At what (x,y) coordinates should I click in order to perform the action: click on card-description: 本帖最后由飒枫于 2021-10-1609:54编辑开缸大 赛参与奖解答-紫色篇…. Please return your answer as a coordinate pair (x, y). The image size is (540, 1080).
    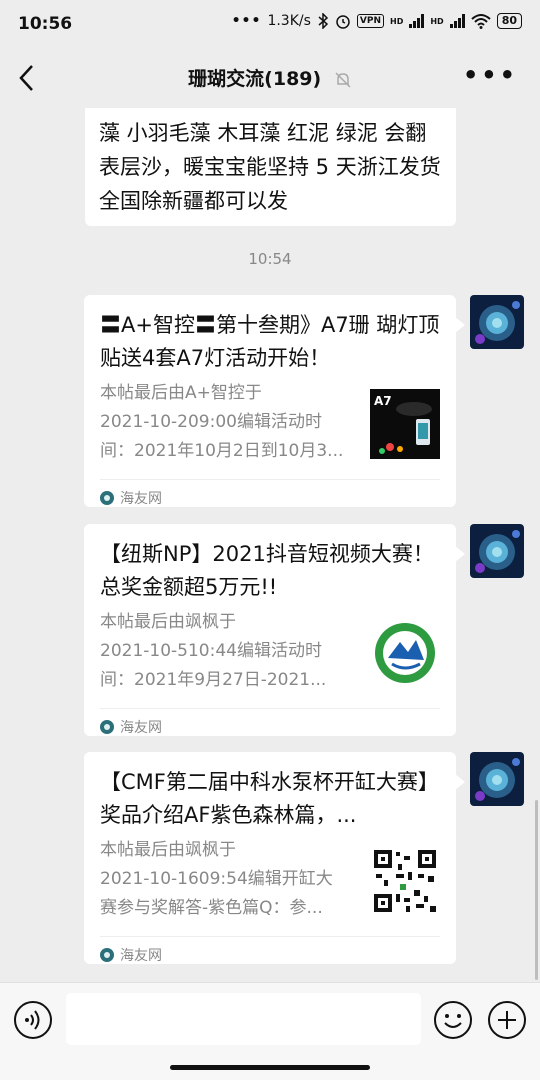
    Looking at the image, I should click on (225, 881).